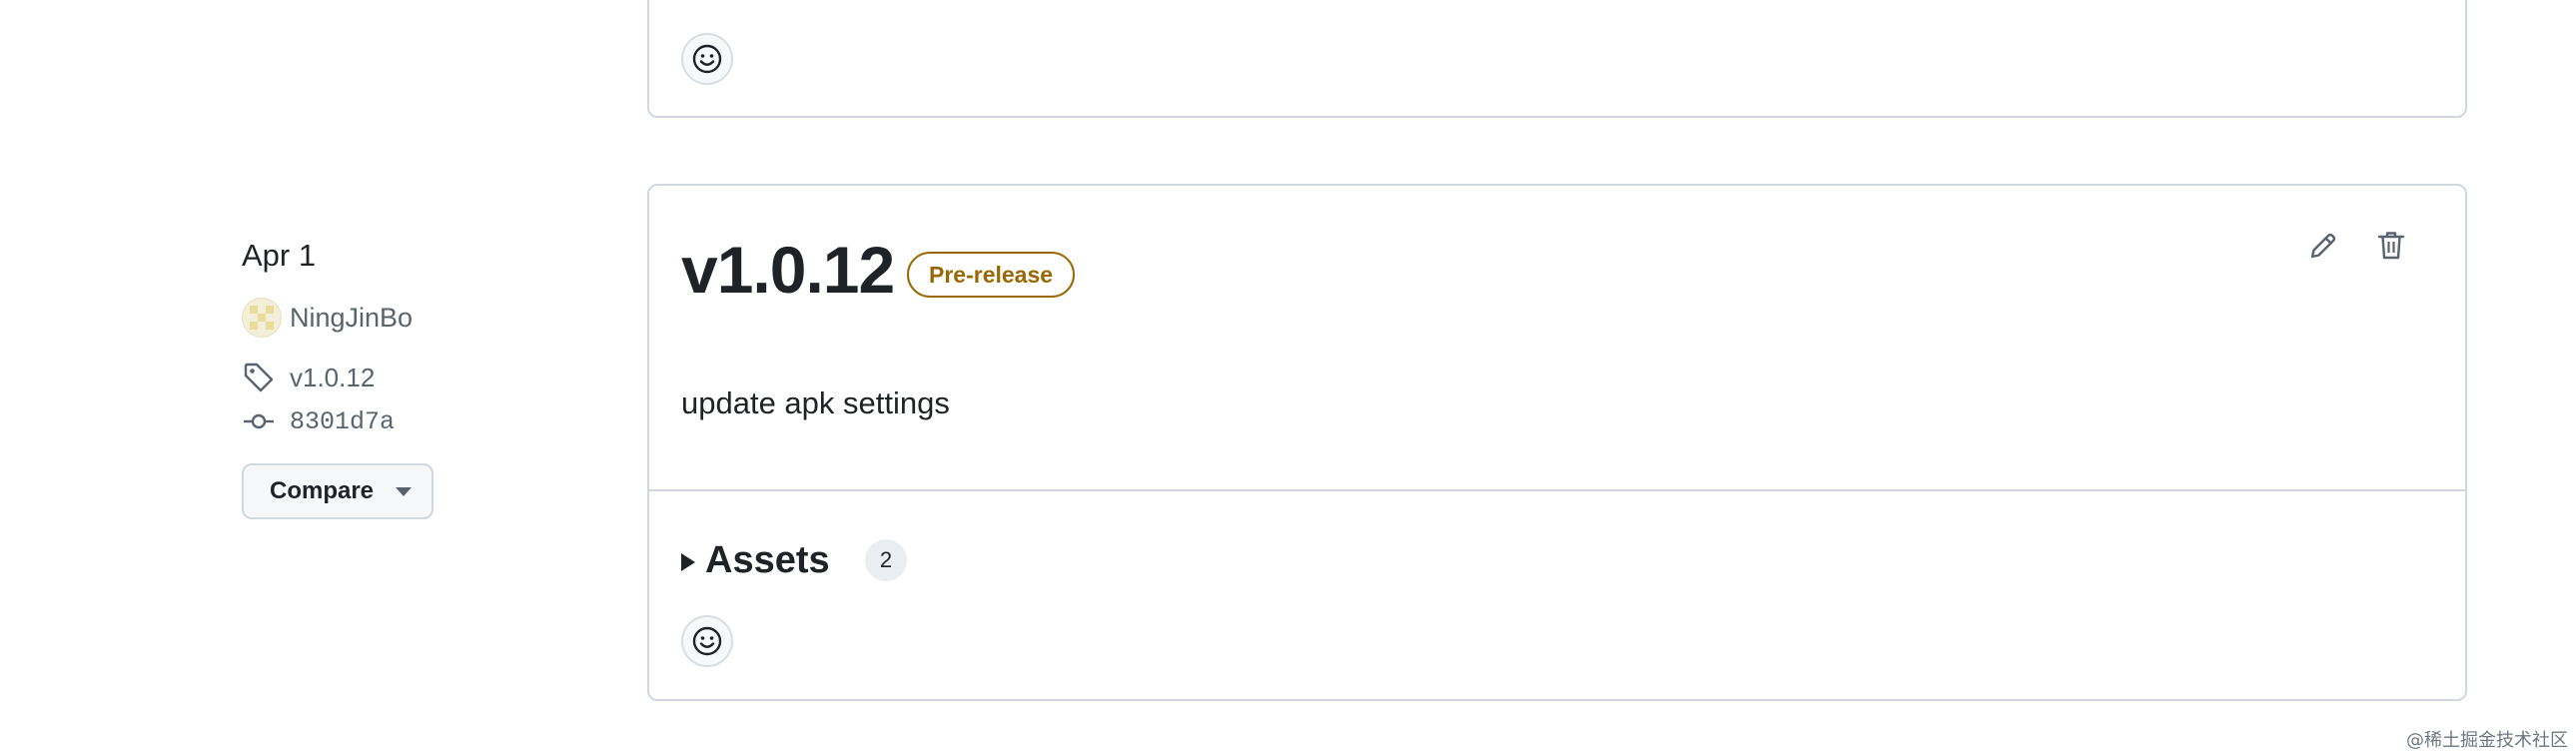 Image resolution: width=2576 pixels, height=756 pixels. Describe the element at coordinates (886, 560) in the screenshot. I see `assets-count-badge: 2` at that location.